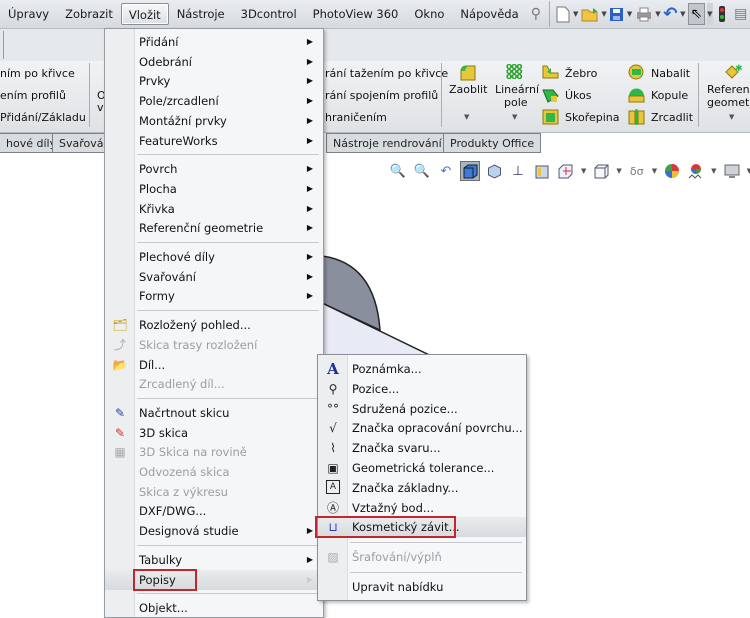  Describe the element at coordinates (89, 95) in the screenshot. I see `separator` at that location.